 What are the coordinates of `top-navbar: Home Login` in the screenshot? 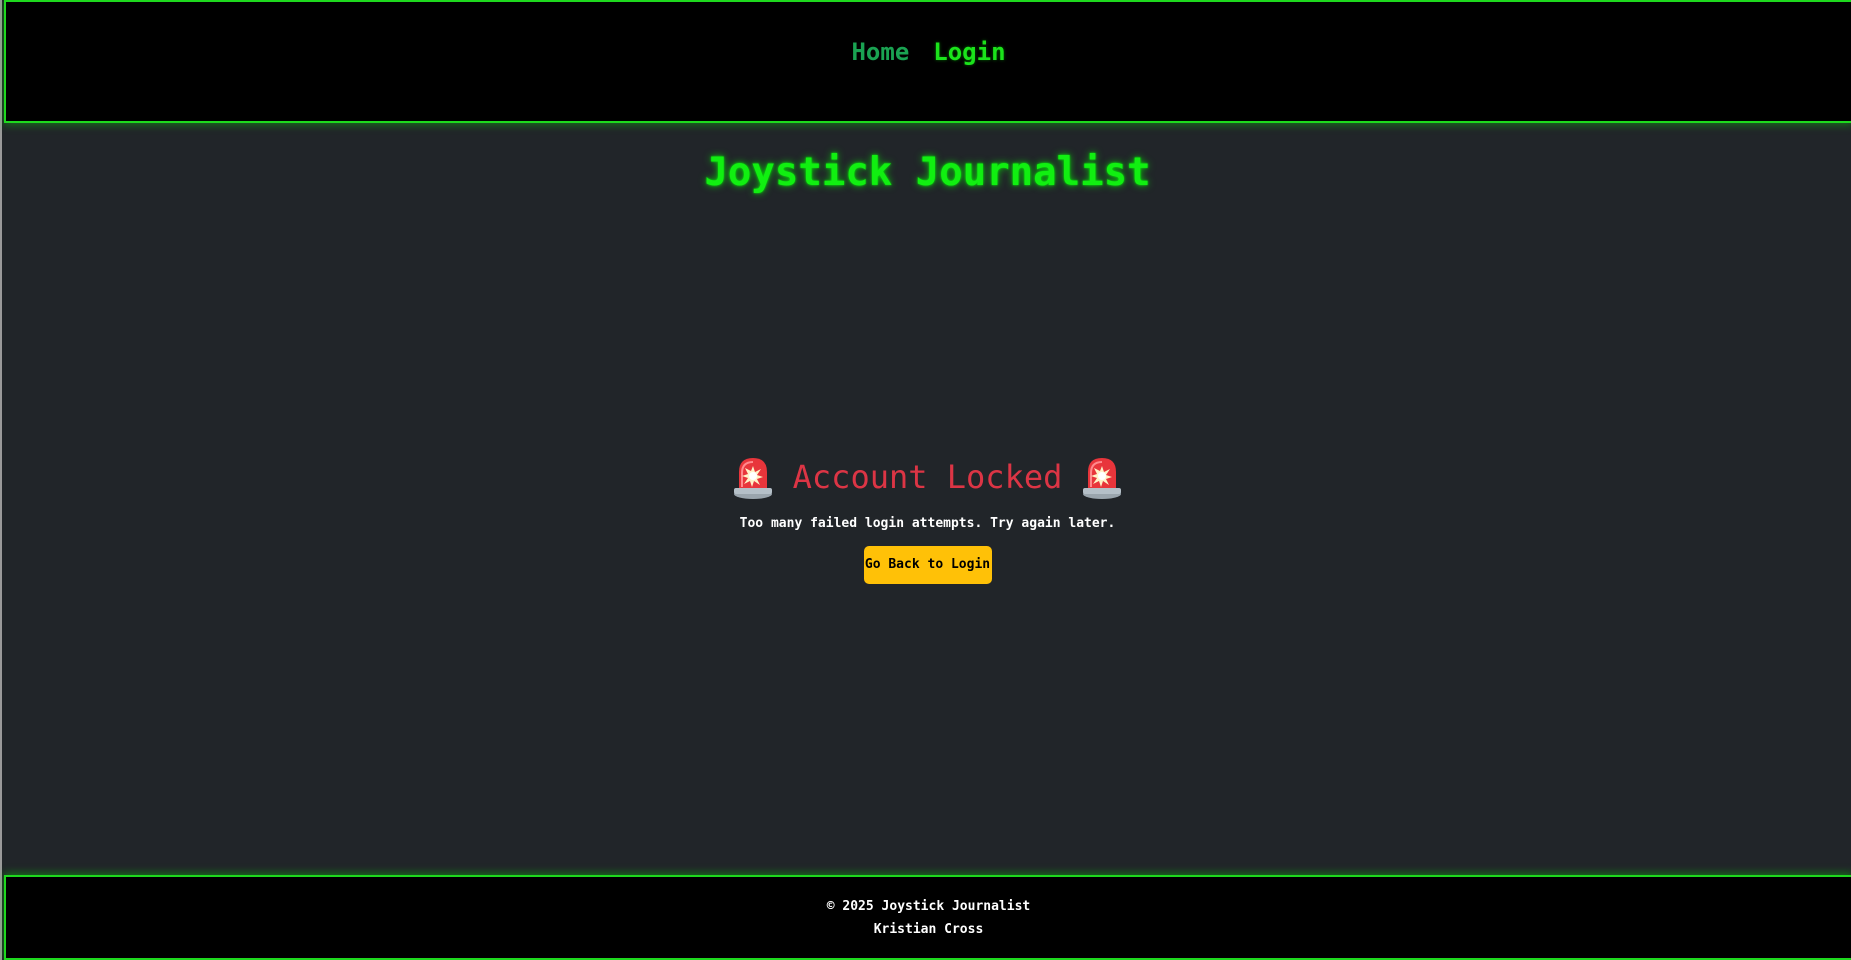 It's located at (927, 61).